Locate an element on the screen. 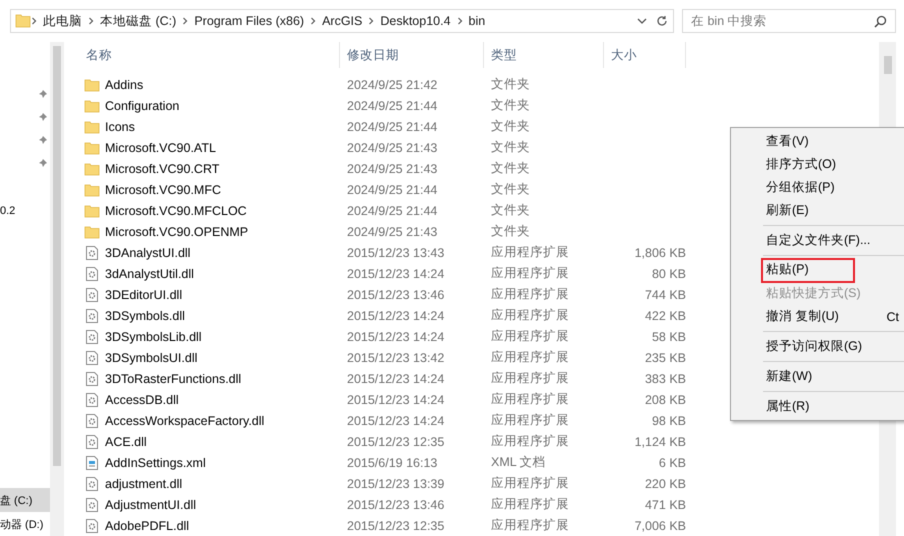 The width and height of the screenshot is (904, 536). menu-item: 查看(V) is located at coordinates (817, 141).